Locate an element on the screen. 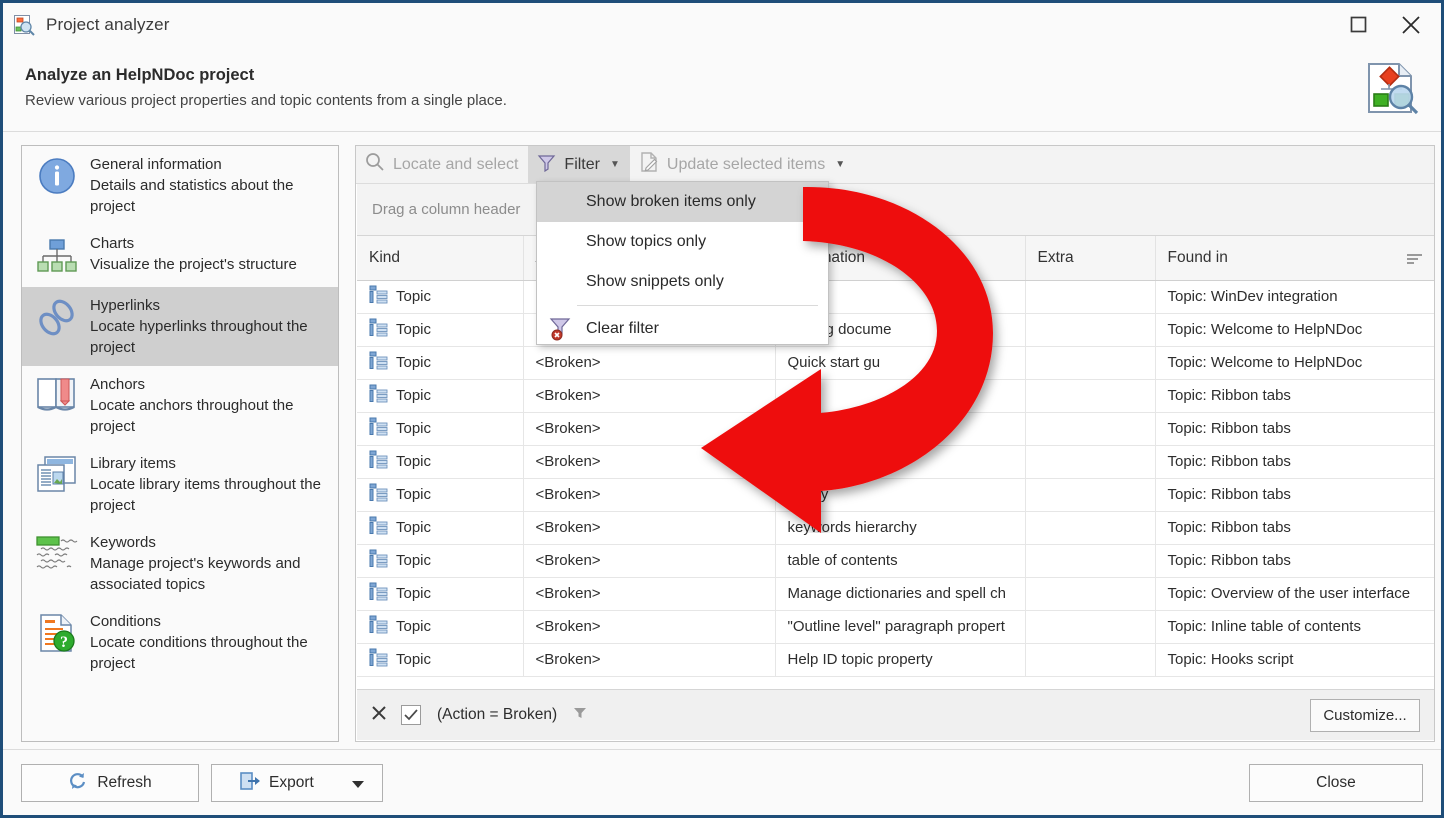 Image resolution: width=1444 pixels, height=818 pixels. filter-indicator-icon is located at coordinates (1414, 262).